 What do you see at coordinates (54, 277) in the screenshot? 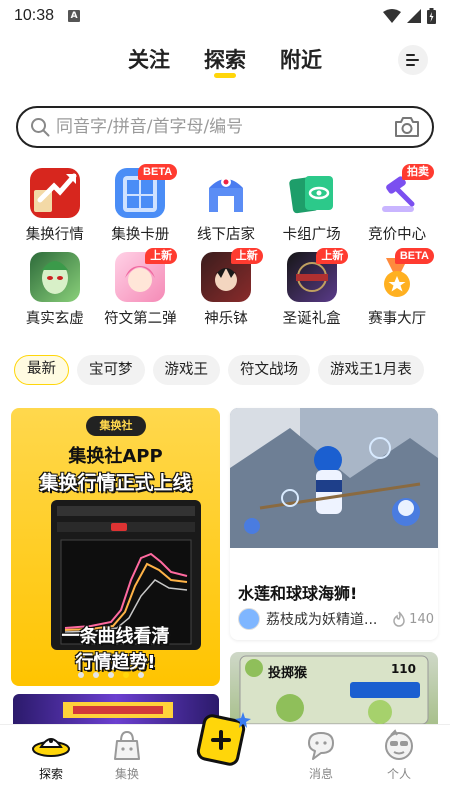
I see `game-avatar-icon` at bounding box center [54, 277].